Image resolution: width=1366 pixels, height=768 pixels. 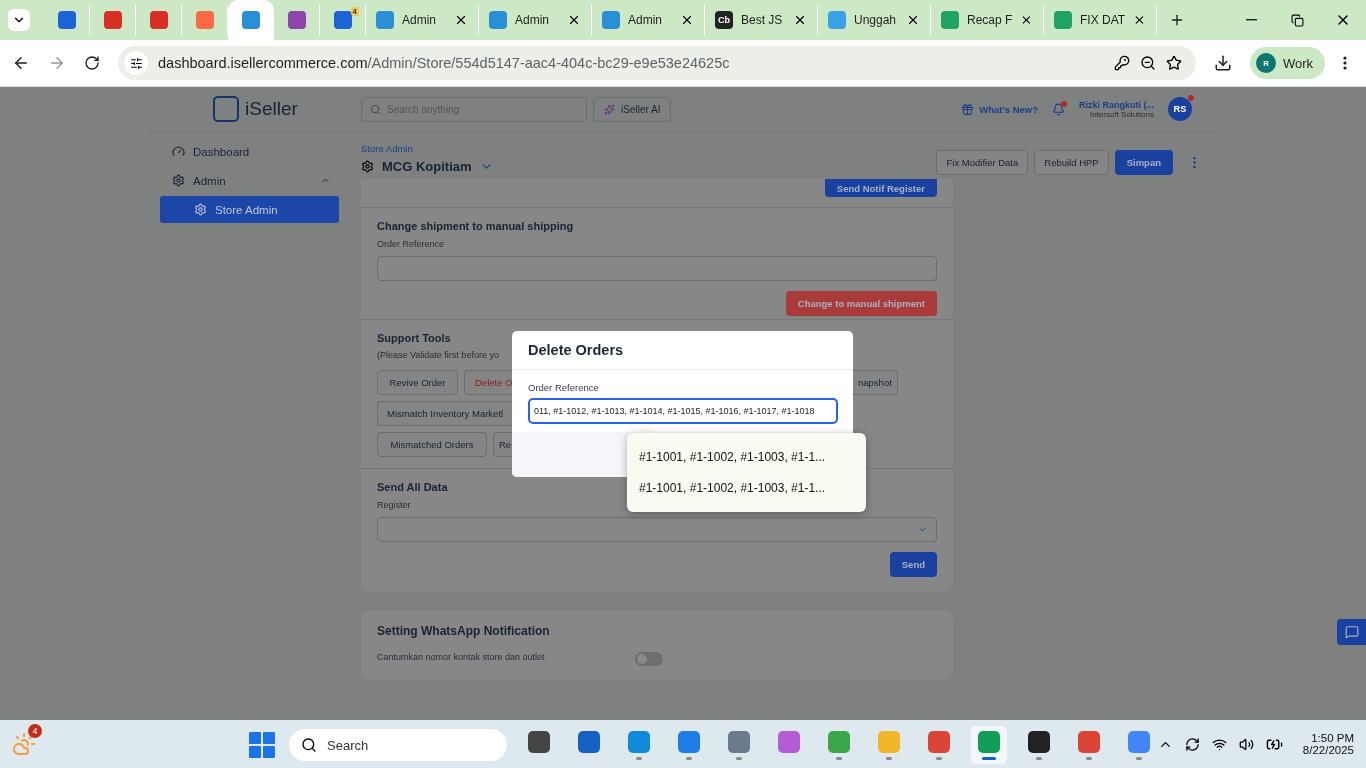 What do you see at coordinates (1246, 744) in the screenshot?
I see `volume-icon` at bounding box center [1246, 744].